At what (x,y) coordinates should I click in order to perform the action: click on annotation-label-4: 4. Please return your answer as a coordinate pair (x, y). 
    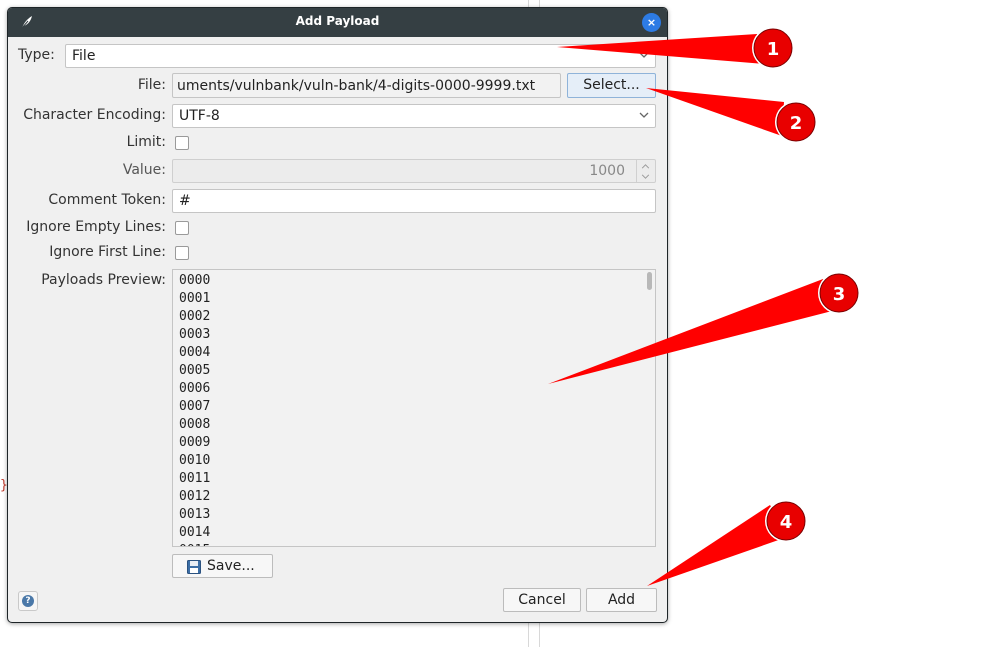
    Looking at the image, I should click on (786, 522).